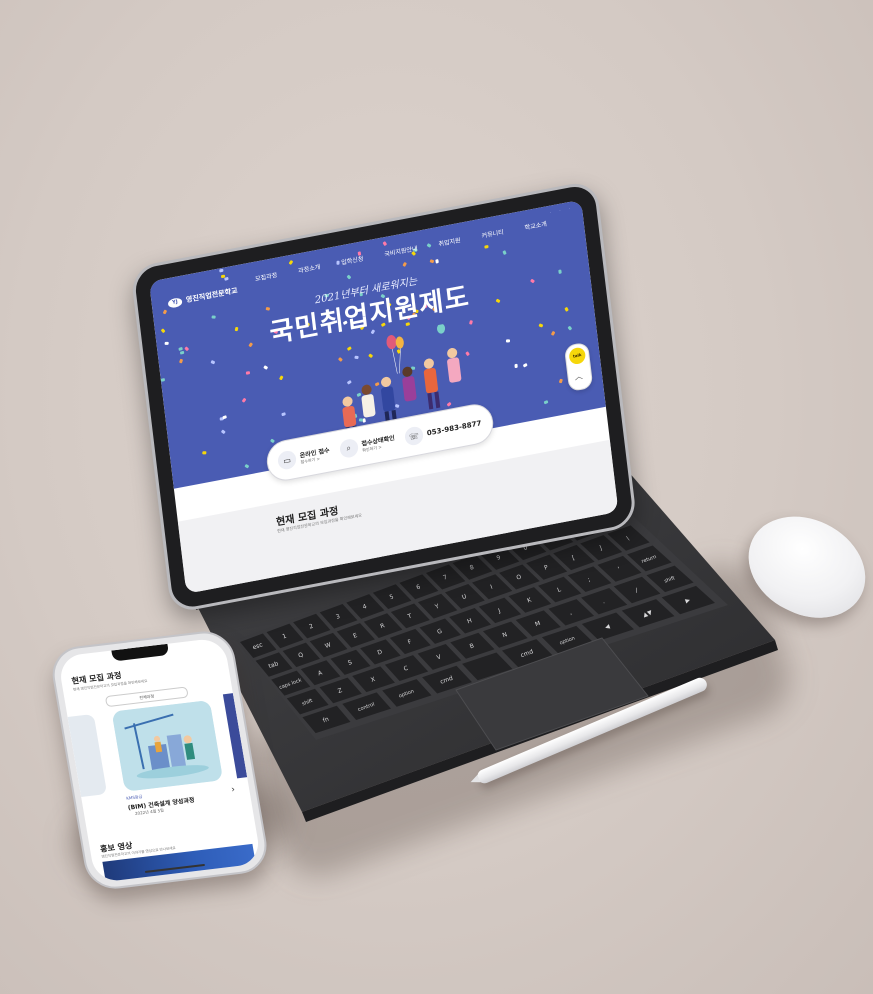 The image size is (873, 994). What do you see at coordinates (578, 376) in the screenshot?
I see `scroll-top-icon: ︿` at bounding box center [578, 376].